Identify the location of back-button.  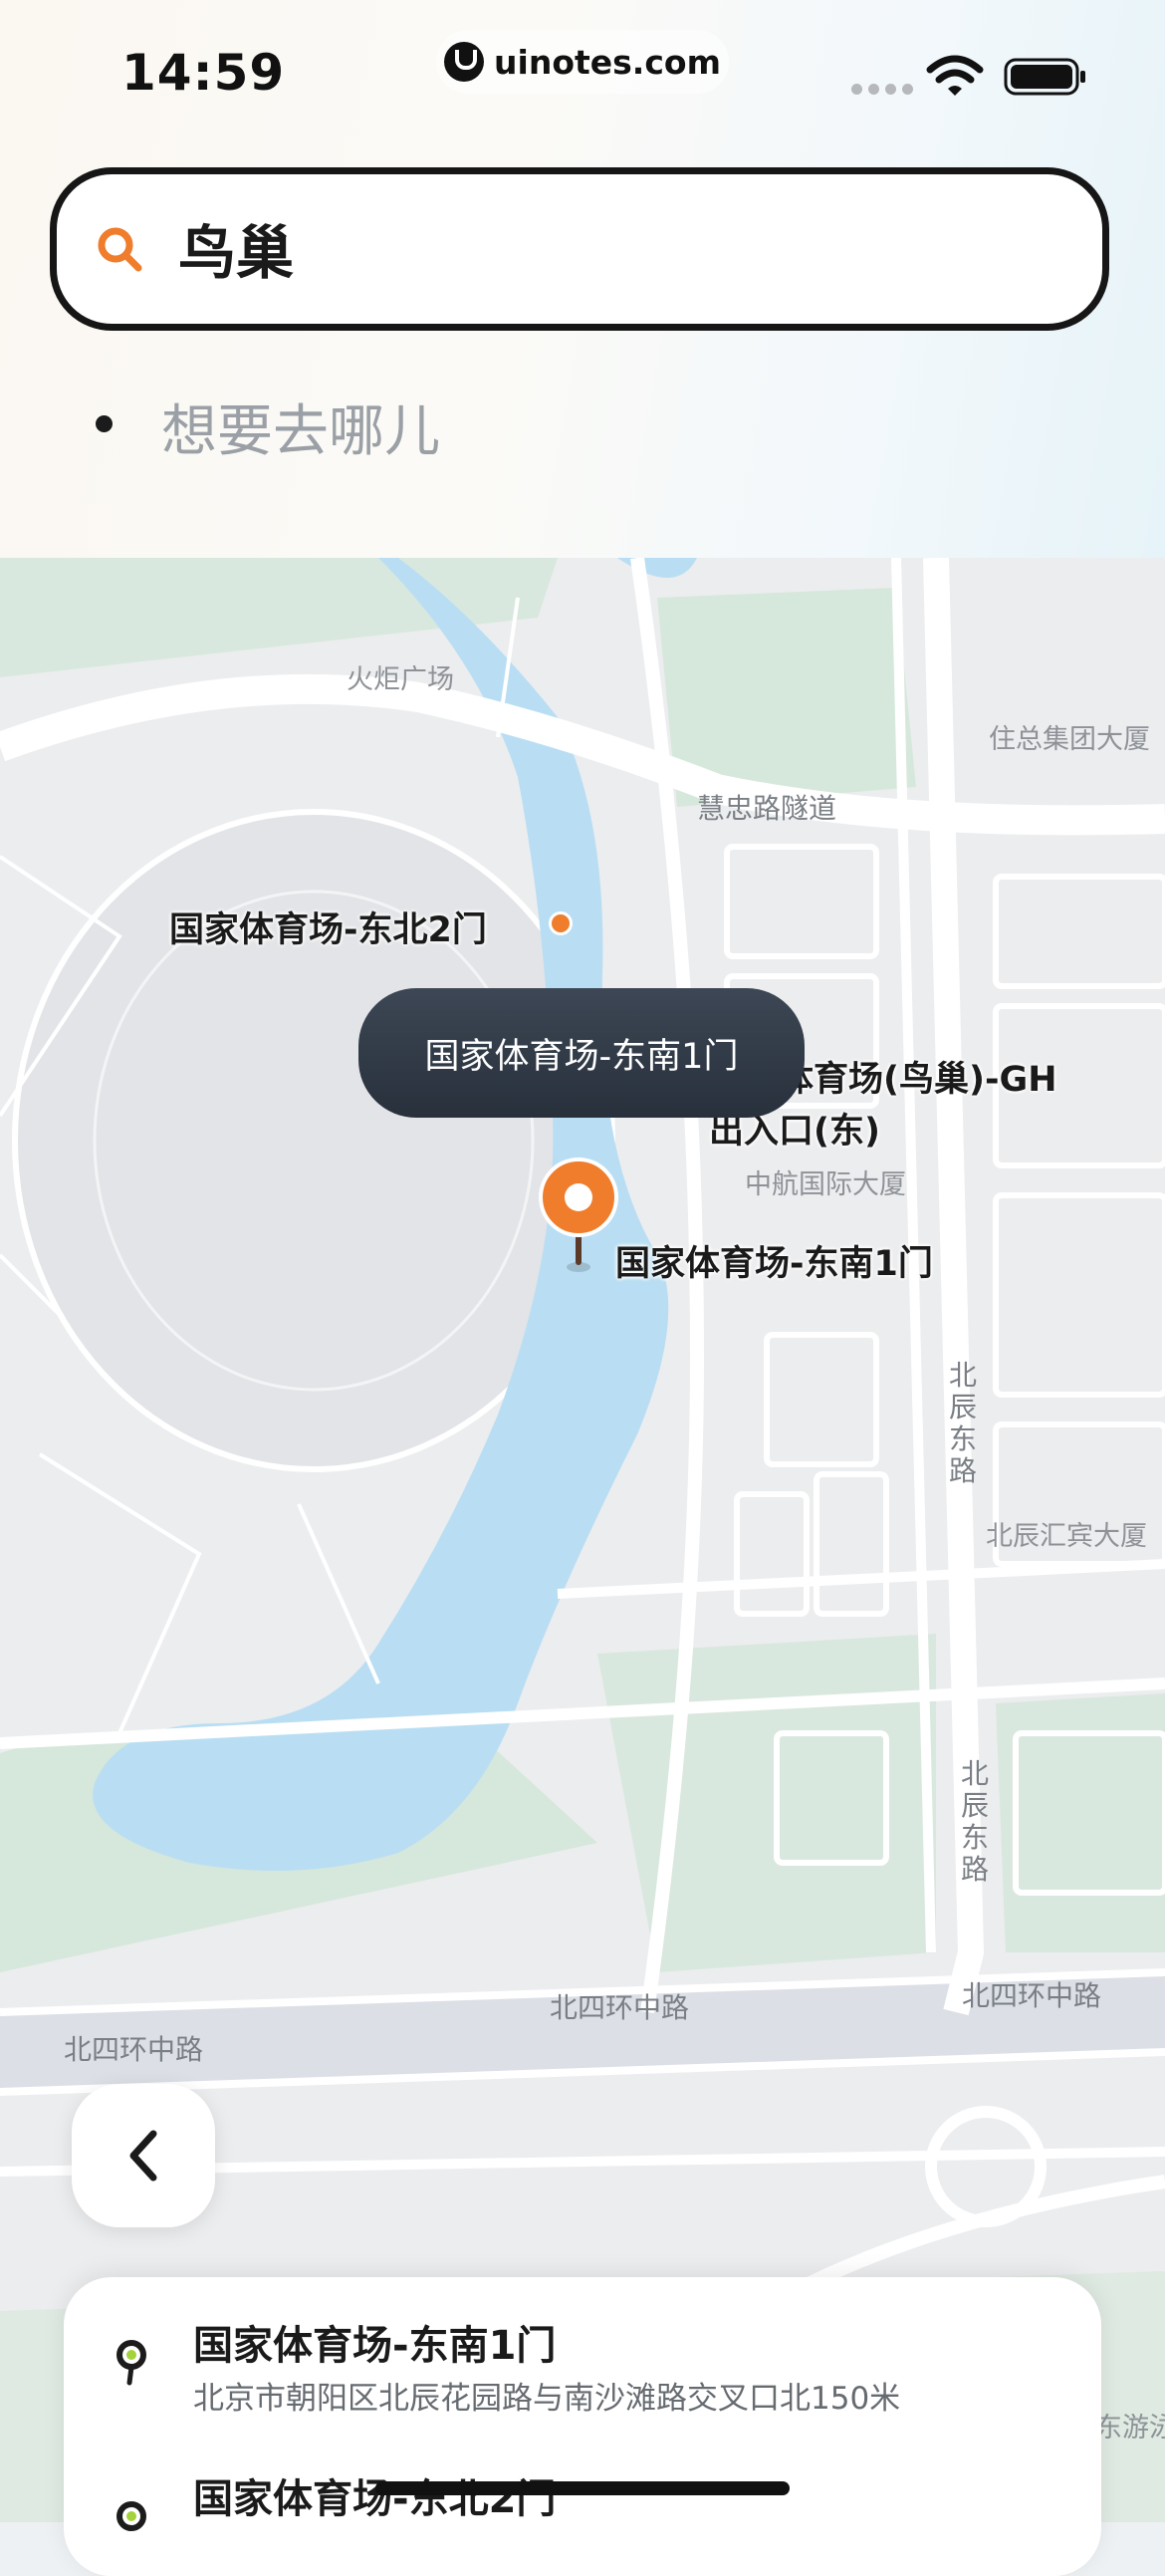
(144, 2155).